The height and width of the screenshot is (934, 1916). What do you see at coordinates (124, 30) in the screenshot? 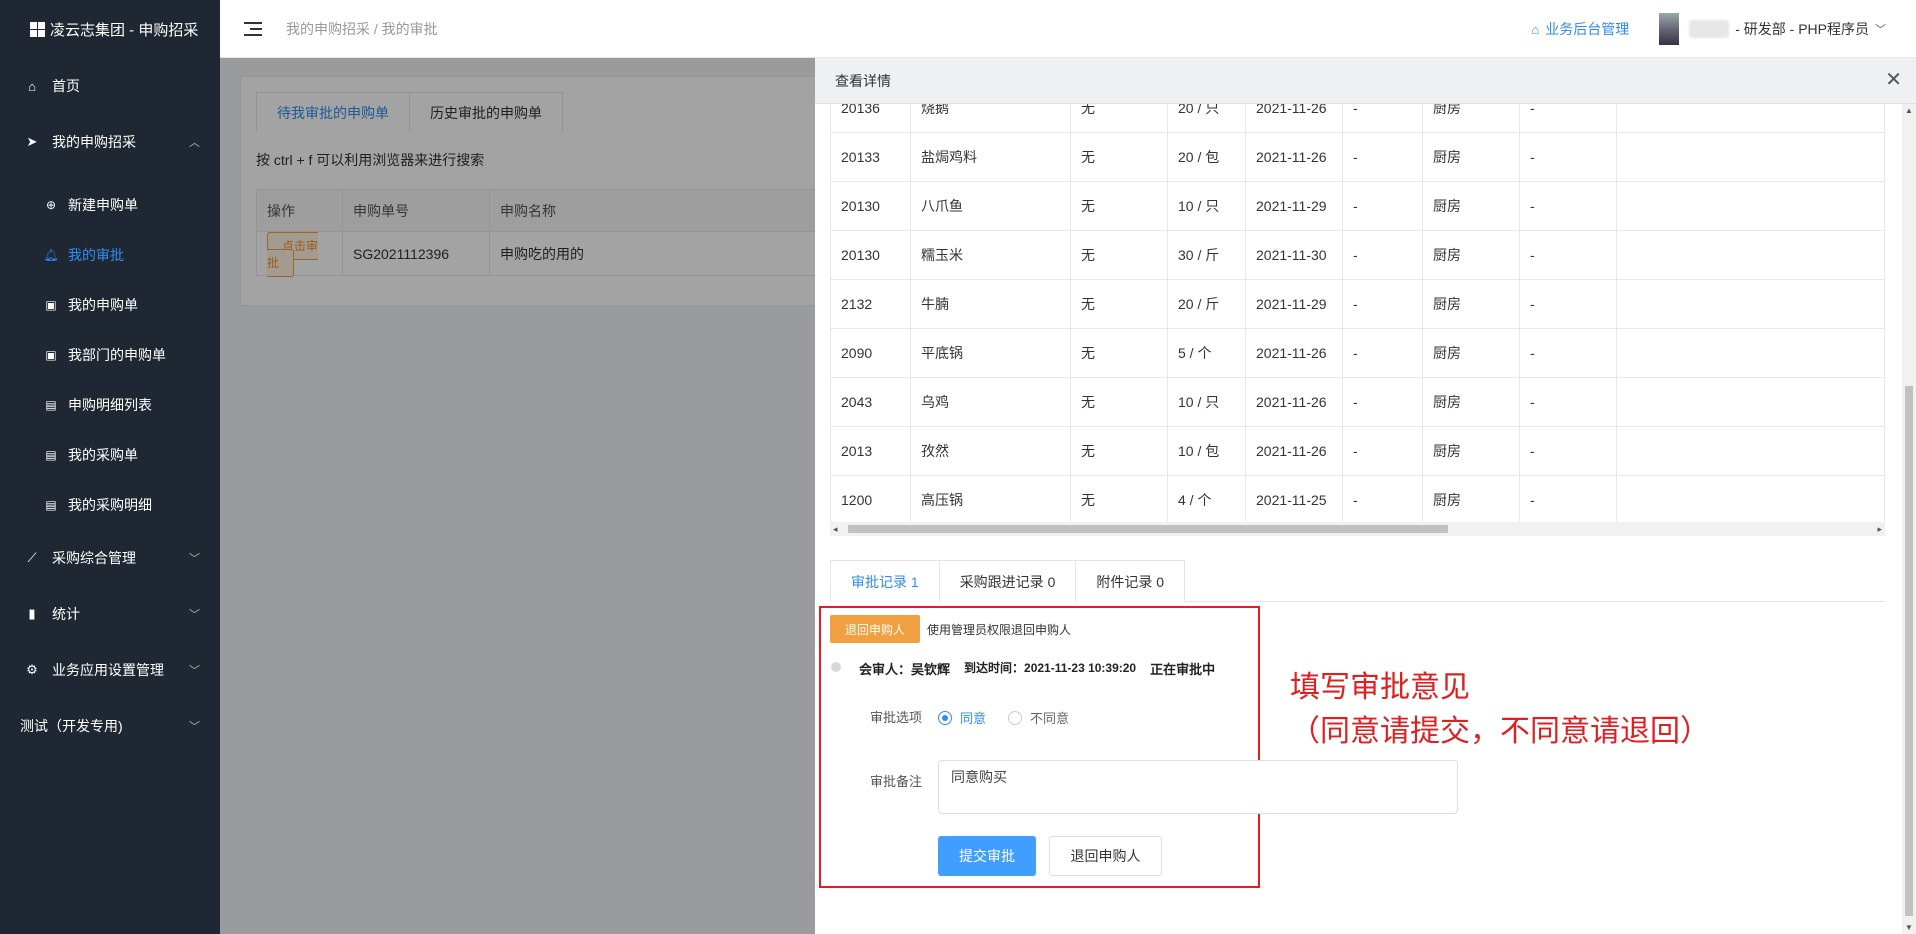
I see `brand-title: 凌云志集团 - 申购招采` at bounding box center [124, 30].